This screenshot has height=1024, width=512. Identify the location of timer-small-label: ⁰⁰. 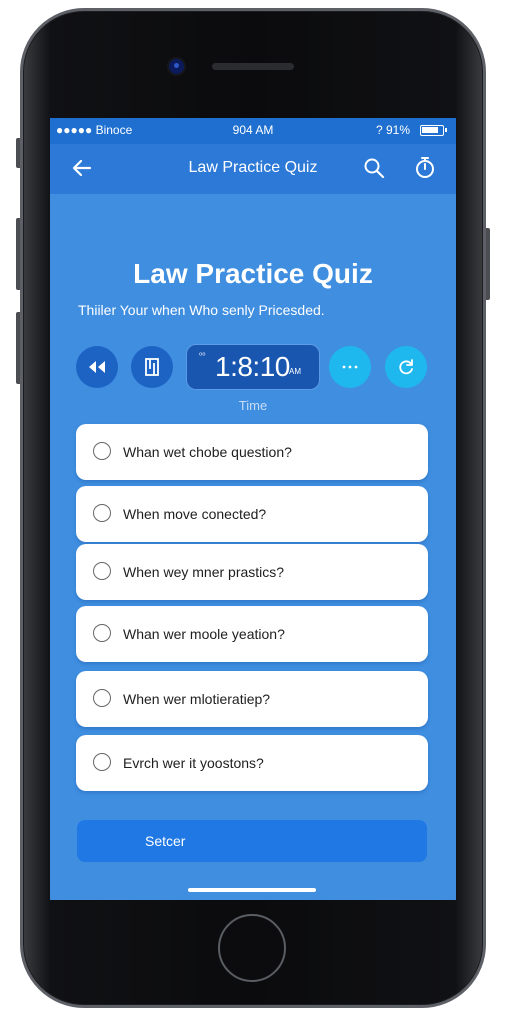
(202, 355).